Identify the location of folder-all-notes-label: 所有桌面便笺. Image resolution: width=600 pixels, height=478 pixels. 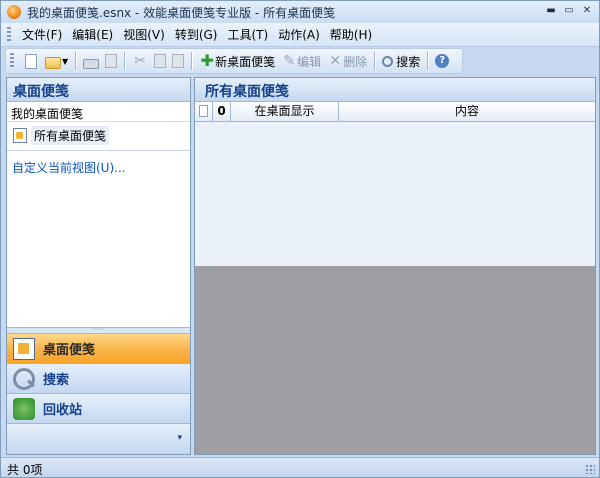
(70, 135).